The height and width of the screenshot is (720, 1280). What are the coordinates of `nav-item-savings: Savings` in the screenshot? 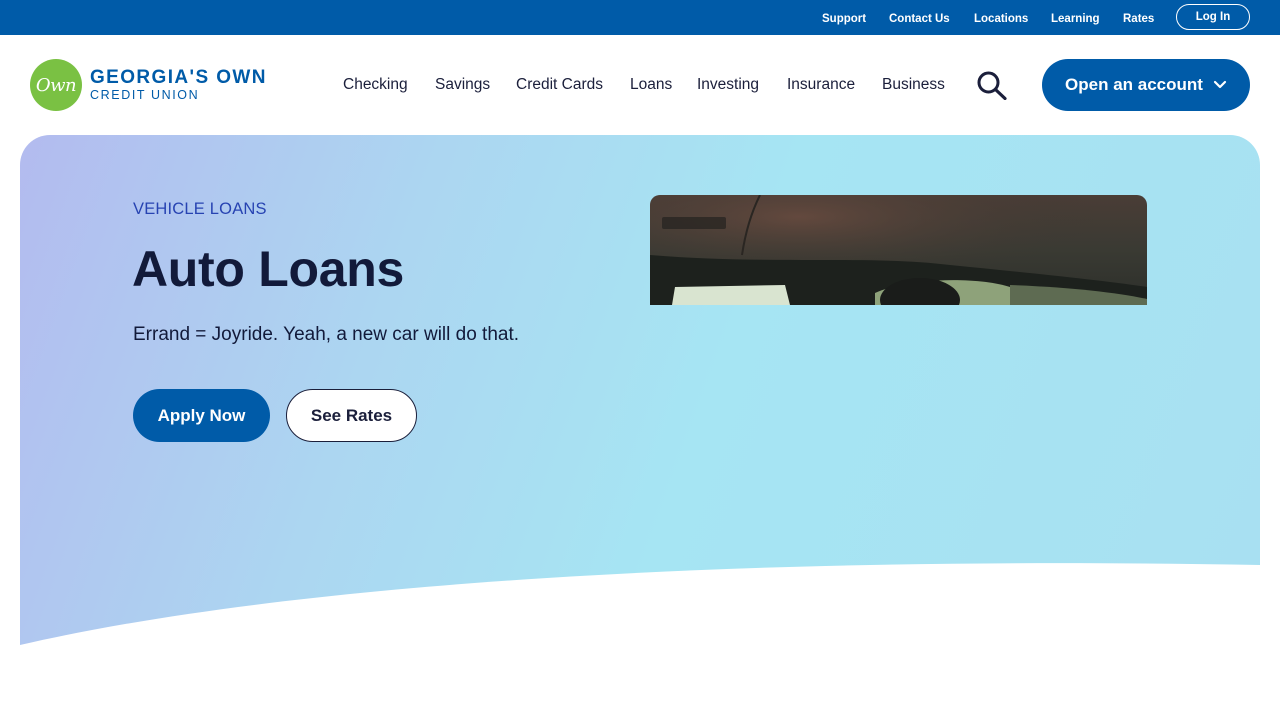 It's located at (462, 85).